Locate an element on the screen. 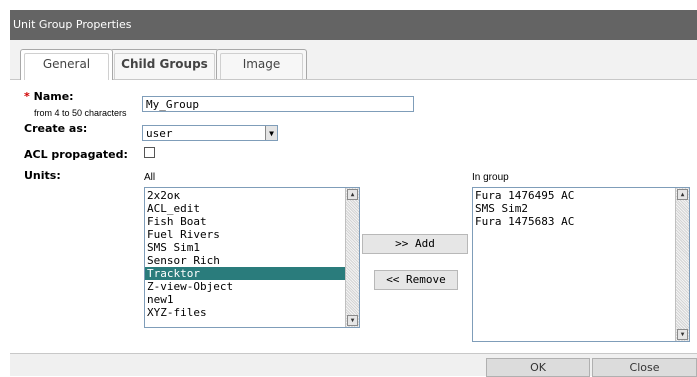 The width and height of the screenshot is (697, 377). remove-button: << Remove is located at coordinates (416, 280).